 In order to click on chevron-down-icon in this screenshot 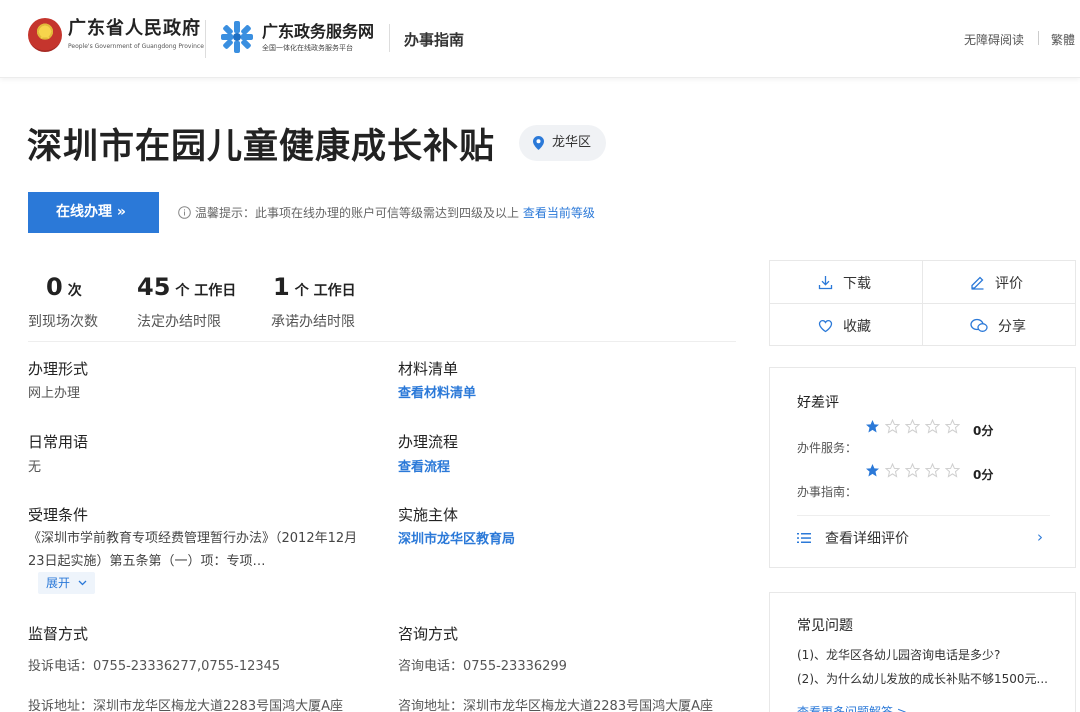, I will do `click(82, 583)`.